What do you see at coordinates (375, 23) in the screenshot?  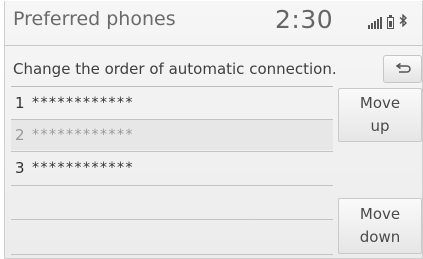 I see `signal-icon` at bounding box center [375, 23].